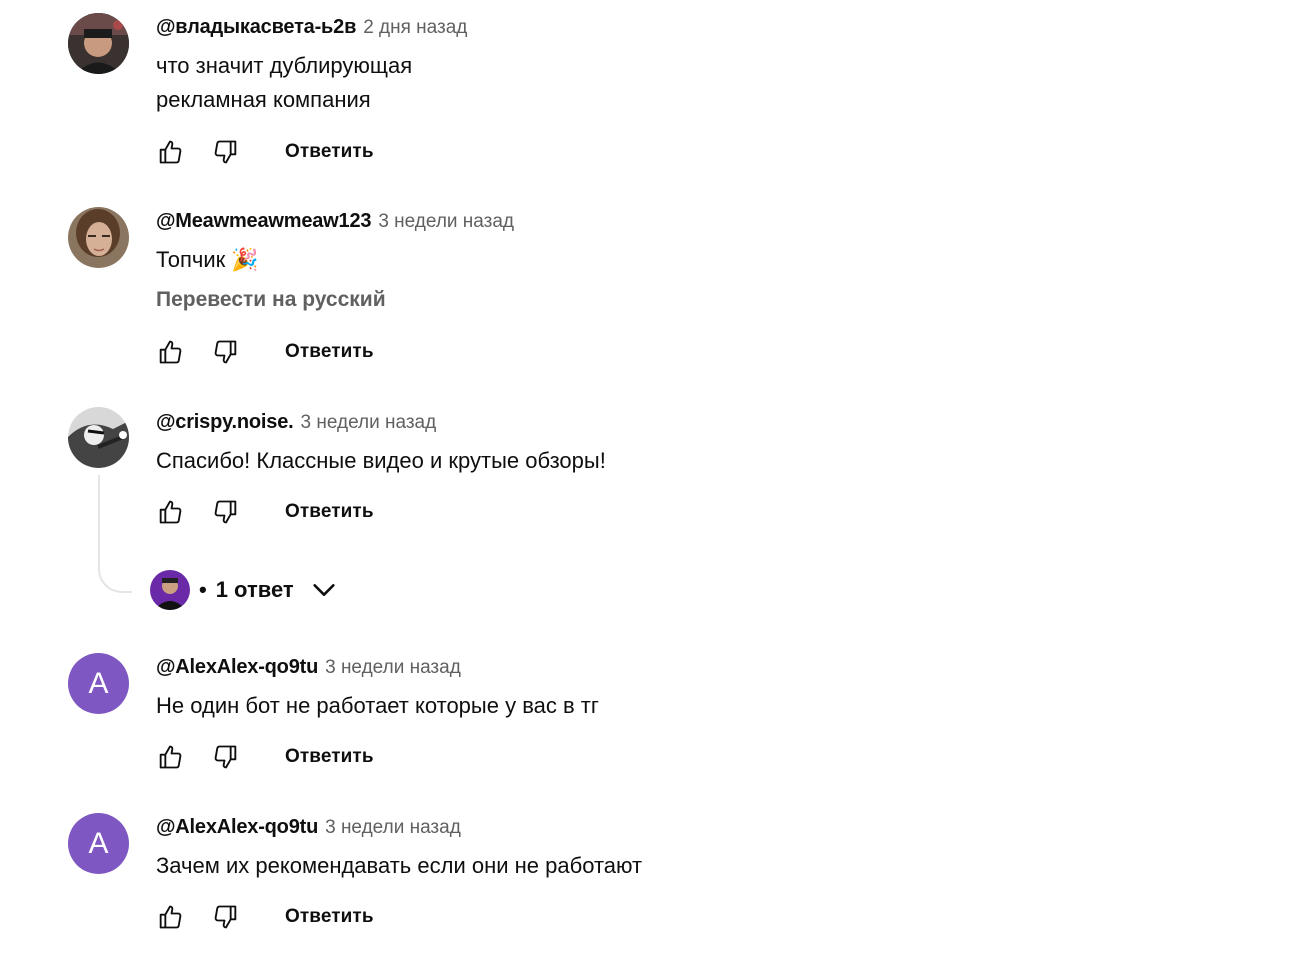  I want to click on translate-button: Перевести на русский, so click(271, 300).